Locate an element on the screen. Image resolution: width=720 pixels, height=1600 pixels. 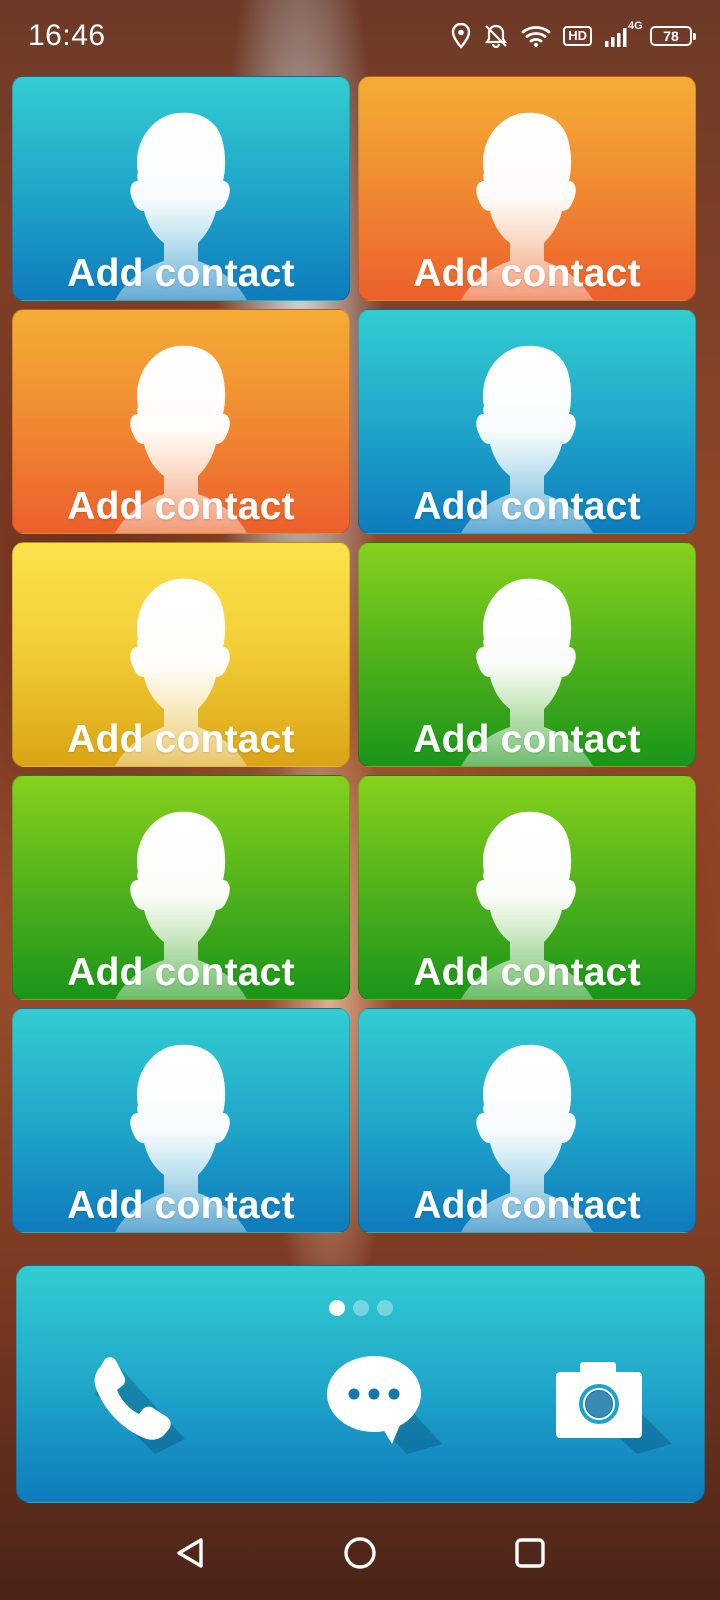
camera-app-button is located at coordinates (609, 1401).